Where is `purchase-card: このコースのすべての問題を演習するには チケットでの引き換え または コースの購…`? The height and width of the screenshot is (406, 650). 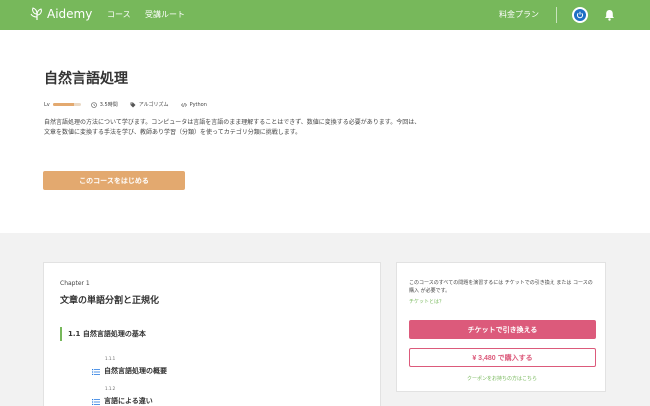
purchase-card: このコースのすべての問題を演習するには チケットでの引き換え または コースの購… is located at coordinates (501, 327).